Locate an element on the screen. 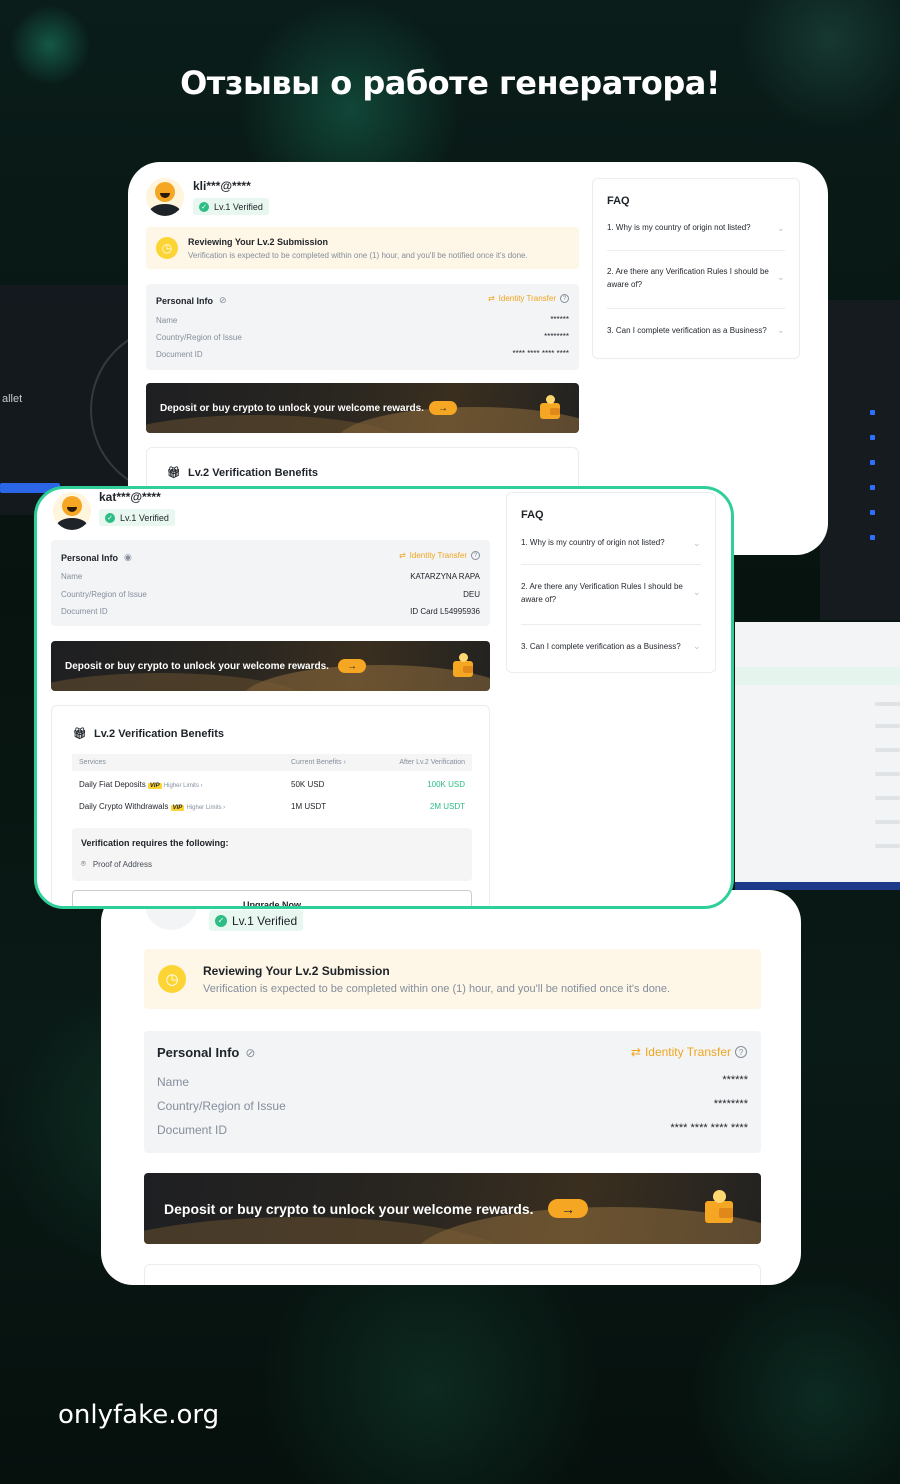  headline: Отзывы о работе генератора! is located at coordinates (450, 83).